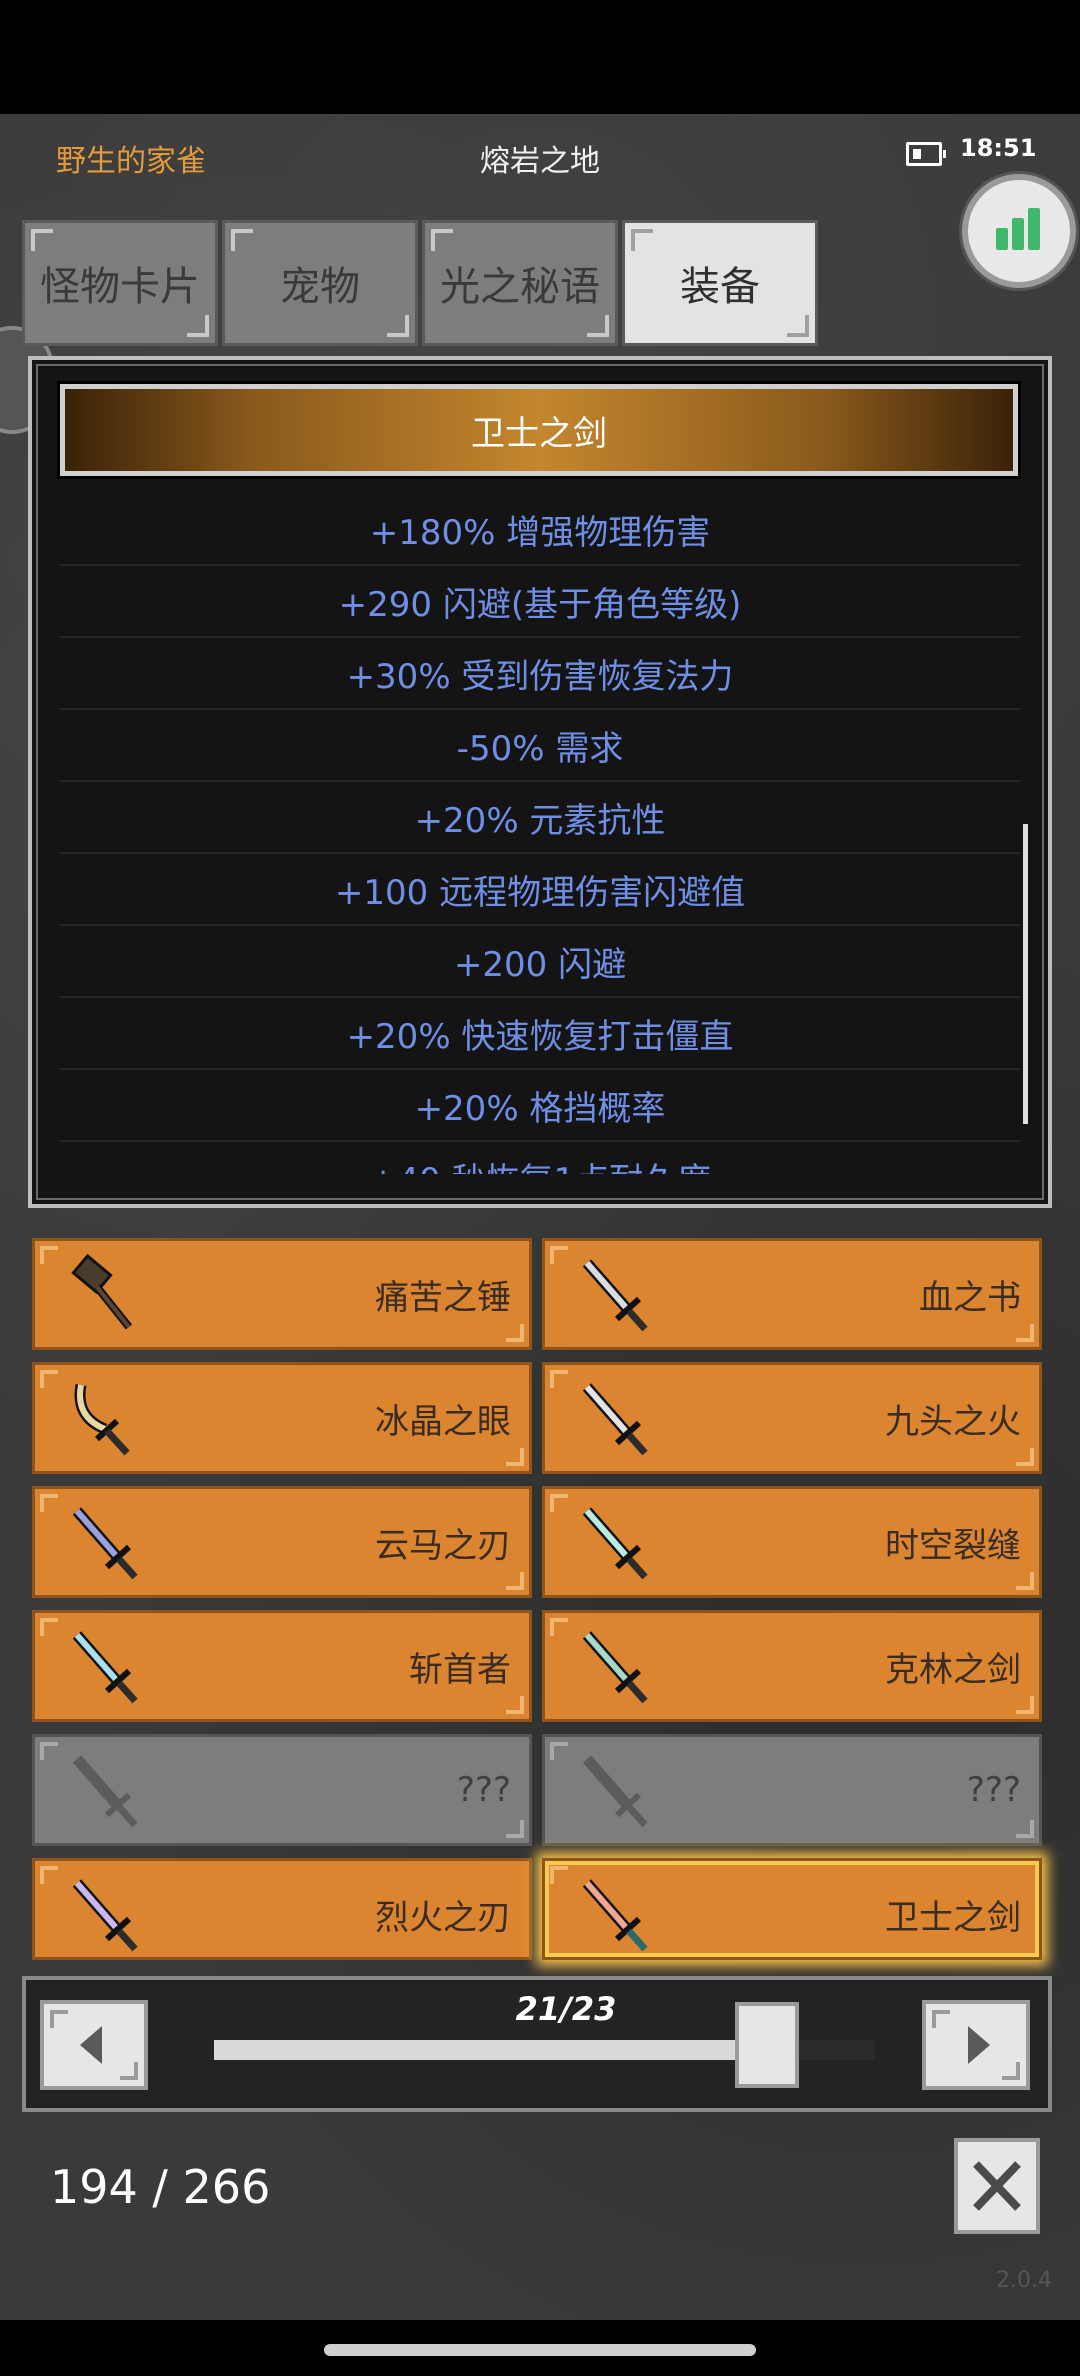 The height and width of the screenshot is (2376, 1080). I want to click on equipment-card: 血之书, so click(792, 1294).